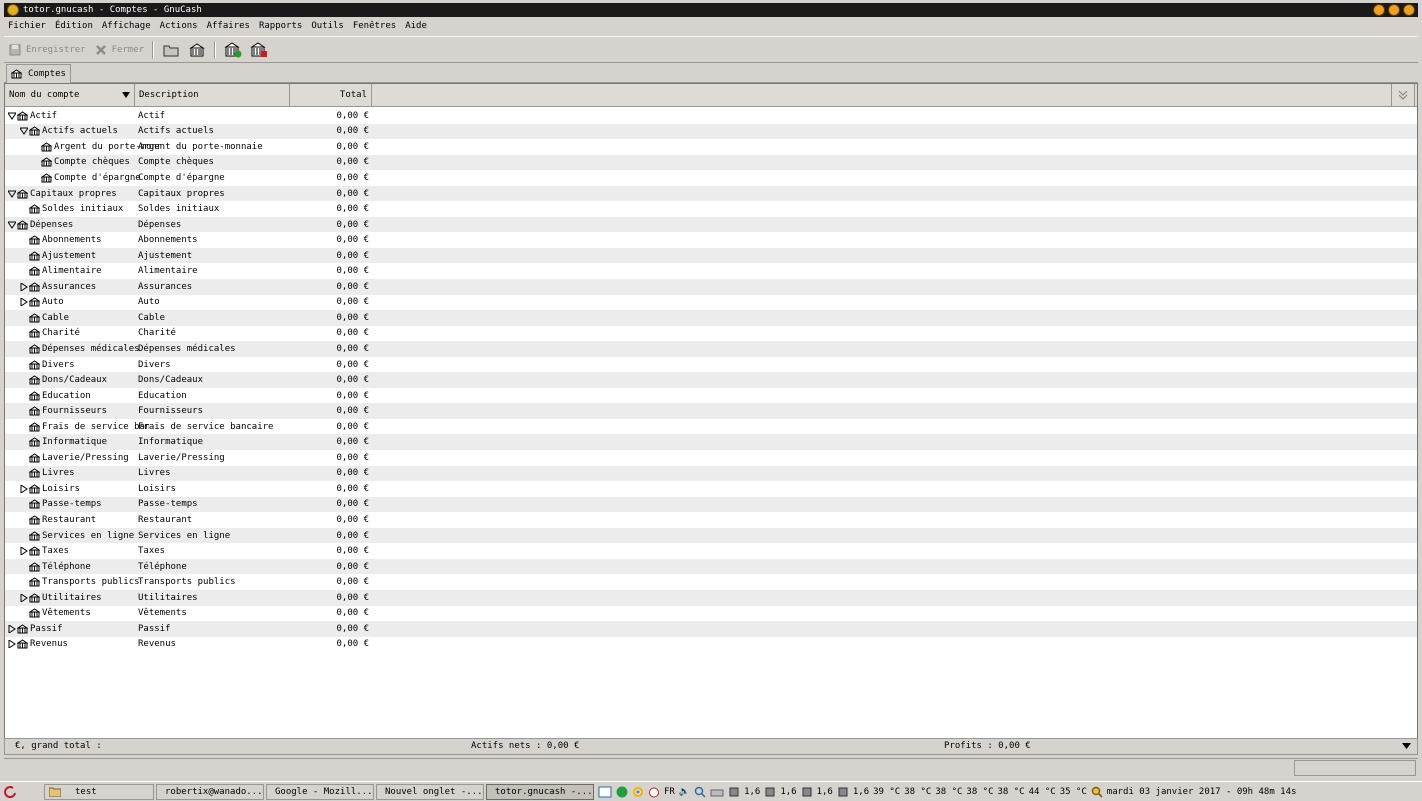 This screenshot has width=1422, height=801. What do you see at coordinates (1406, 746) in the screenshot?
I see `summary-dropdown-icon` at bounding box center [1406, 746].